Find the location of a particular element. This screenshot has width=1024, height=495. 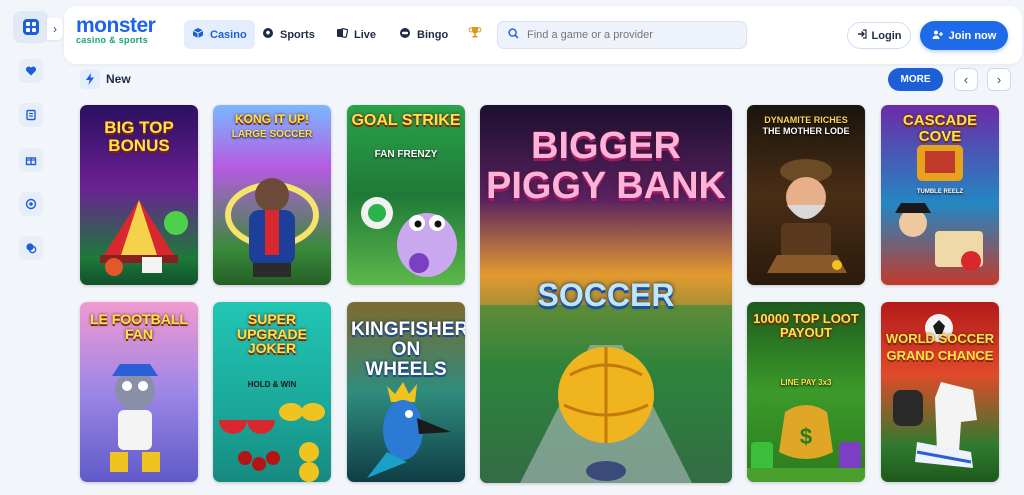

game-subtitle: SOCCER is located at coordinates (606, 295).